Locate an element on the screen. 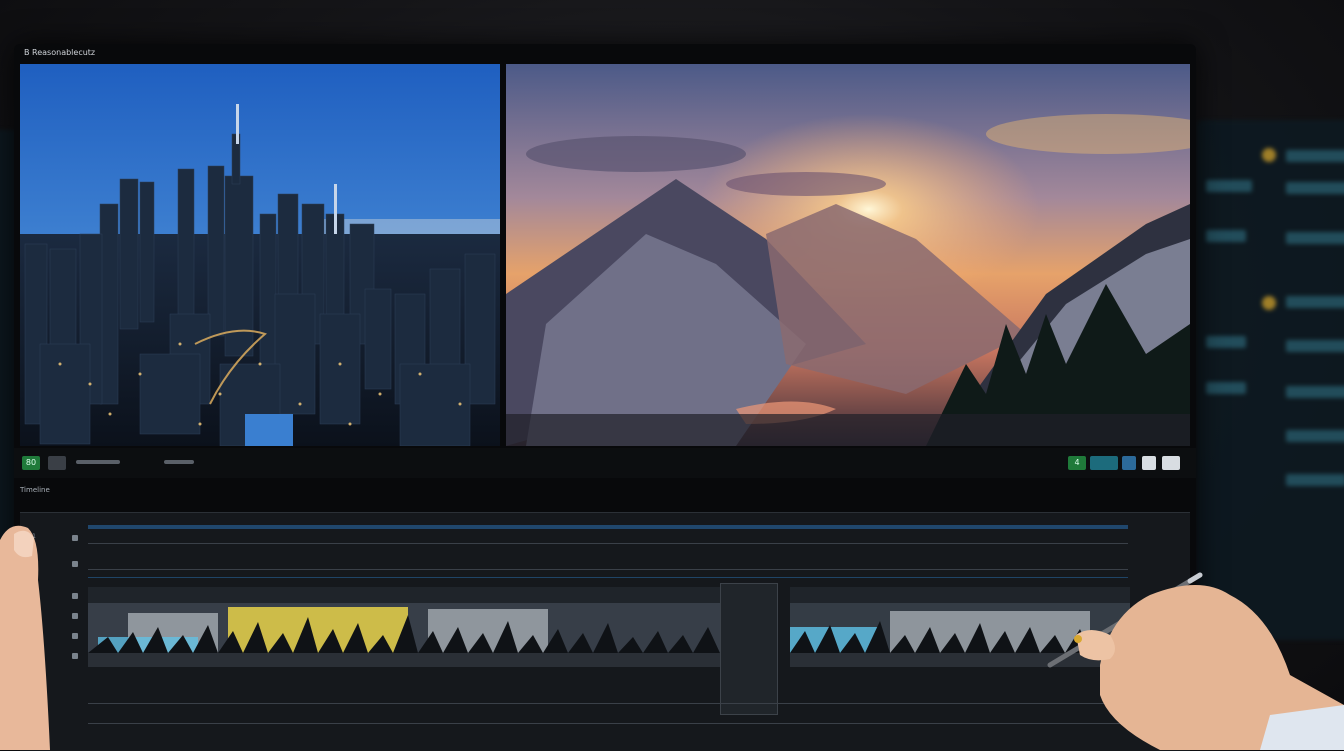 Image resolution: width=1344 pixels, height=751 pixels. settings-icon is located at coordinates (1129, 463).